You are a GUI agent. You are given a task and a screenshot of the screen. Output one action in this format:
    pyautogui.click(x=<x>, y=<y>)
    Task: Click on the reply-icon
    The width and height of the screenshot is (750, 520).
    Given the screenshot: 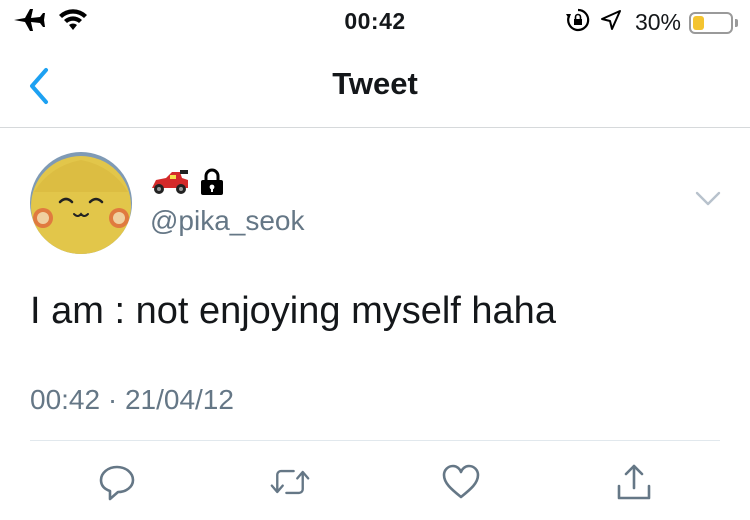 What is the action you would take?
    pyautogui.click(x=117, y=483)
    